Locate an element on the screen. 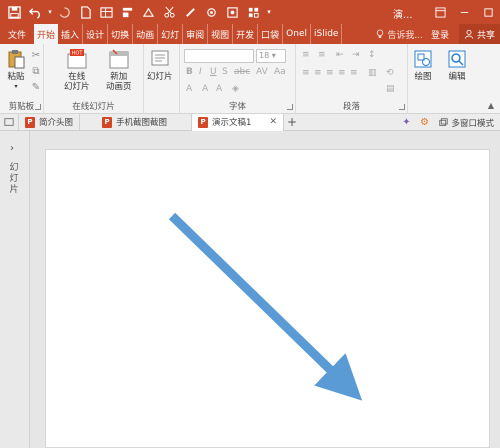  online-slide-button: HOT 在线 幻灯片 is located at coordinates (77, 70).